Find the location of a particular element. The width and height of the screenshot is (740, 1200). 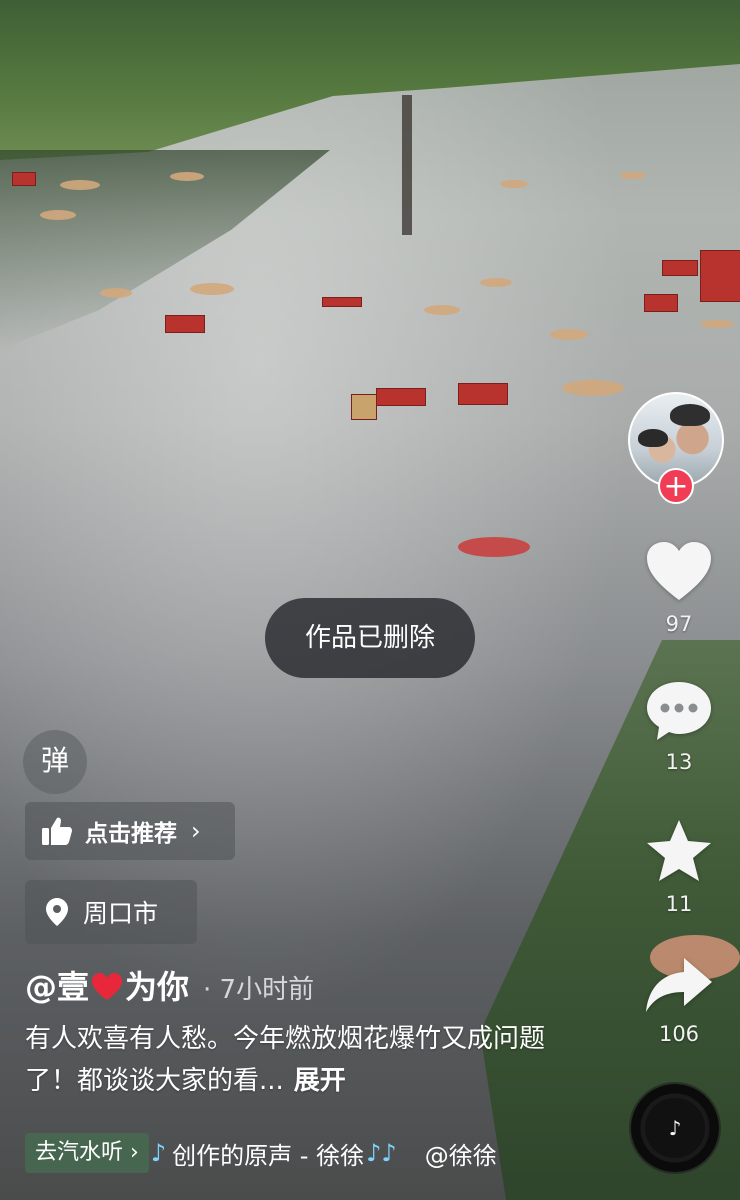

recommend-button: 点击推荐 › is located at coordinates (130, 831).